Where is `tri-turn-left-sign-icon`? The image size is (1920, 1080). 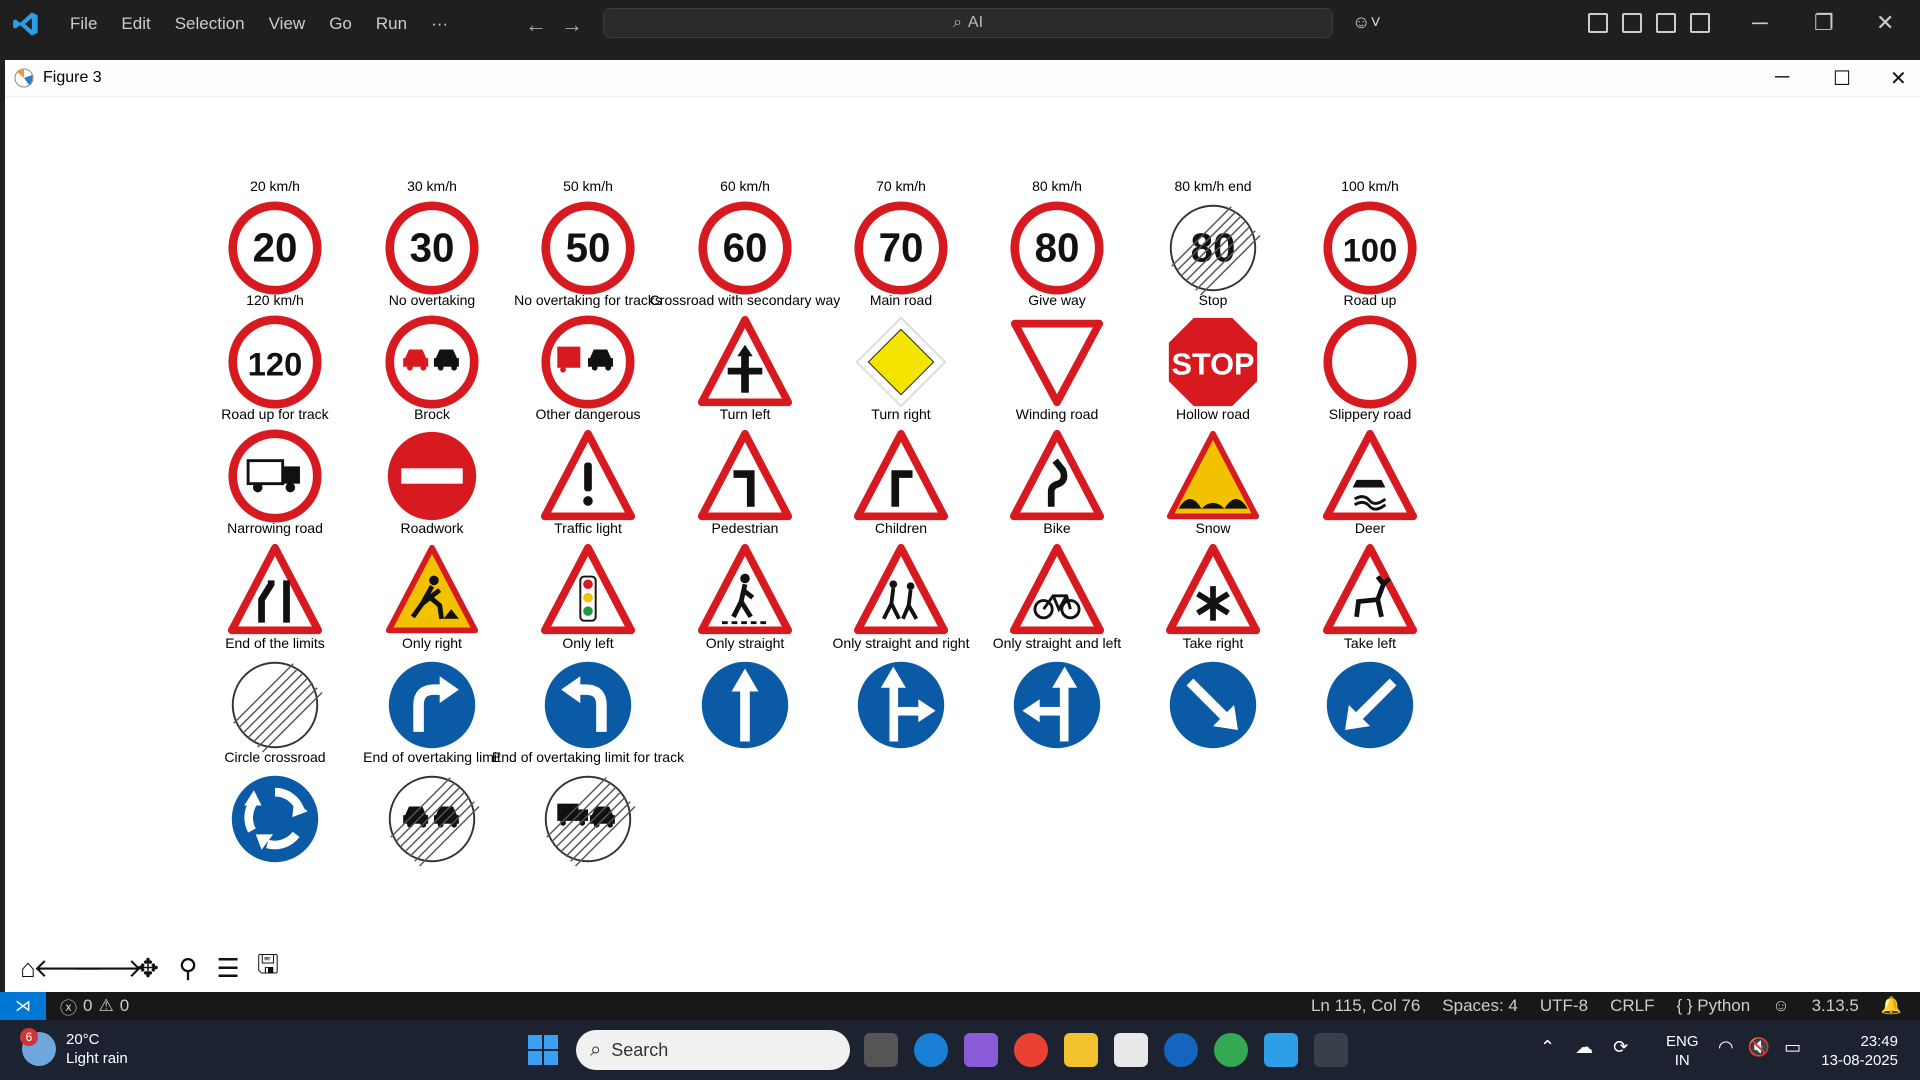 tri-turn-left-sign-icon is located at coordinates (745, 475).